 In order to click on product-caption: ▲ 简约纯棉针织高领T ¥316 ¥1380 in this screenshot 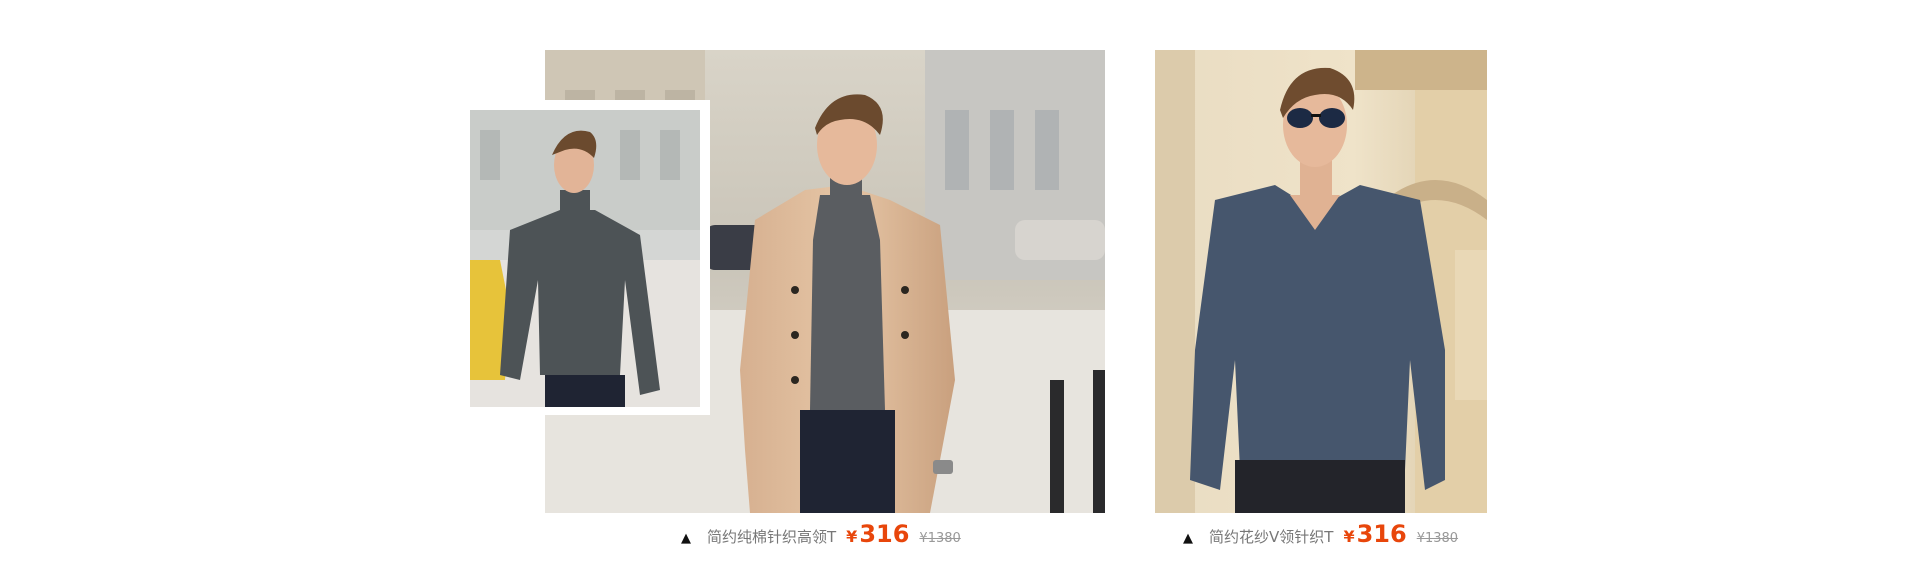, I will do `click(821, 535)`.